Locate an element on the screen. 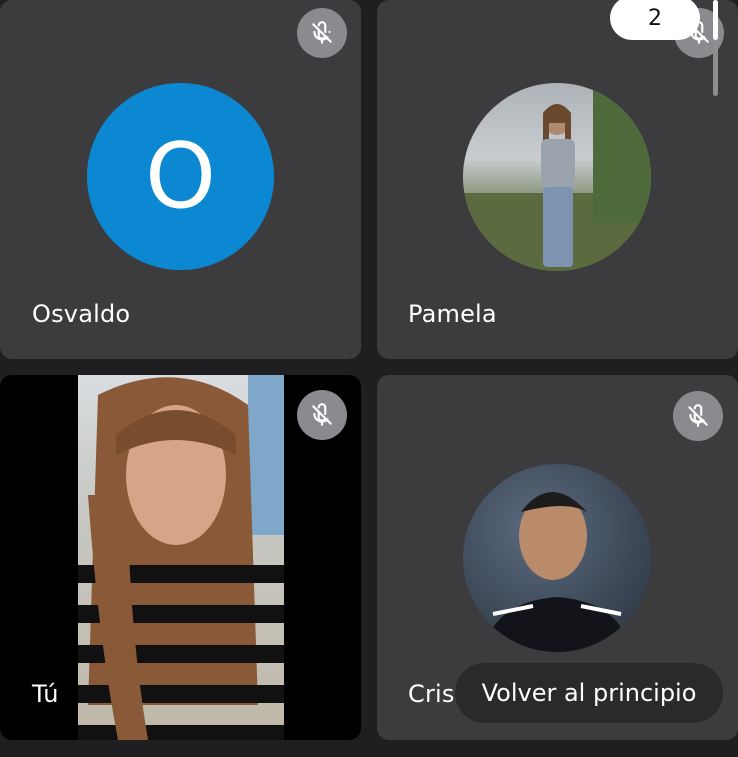 This screenshot has height=757, width=738. self-video is located at coordinates (181, 557).